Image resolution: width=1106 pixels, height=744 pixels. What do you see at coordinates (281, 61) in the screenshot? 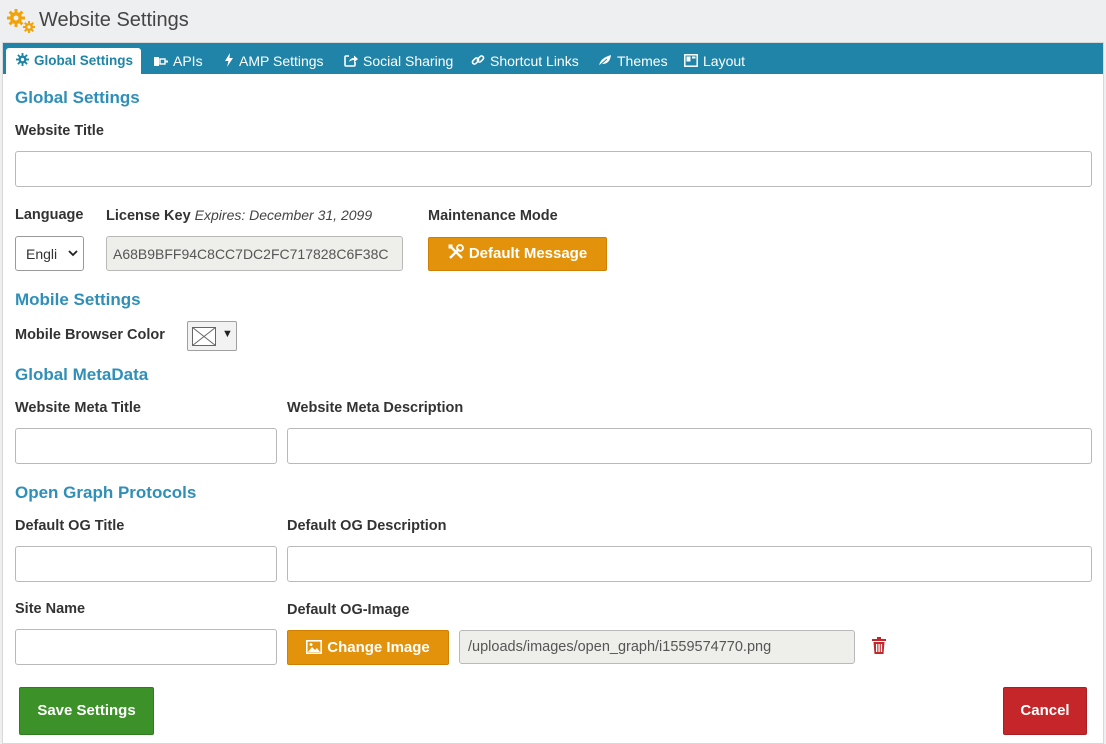
I see `tab-label: AMP Settings` at bounding box center [281, 61].